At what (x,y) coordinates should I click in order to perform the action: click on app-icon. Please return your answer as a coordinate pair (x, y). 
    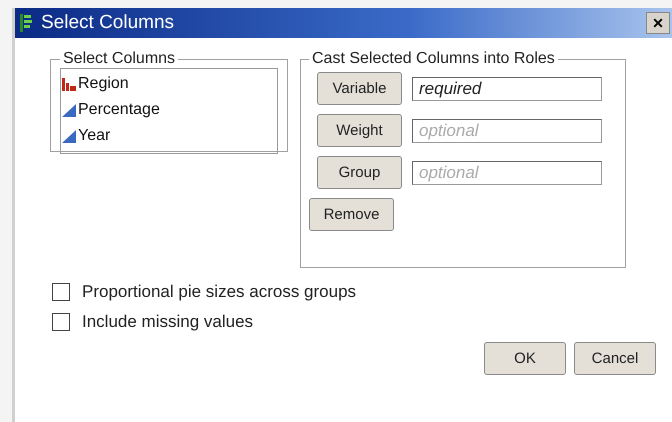
    Looking at the image, I should click on (26, 23).